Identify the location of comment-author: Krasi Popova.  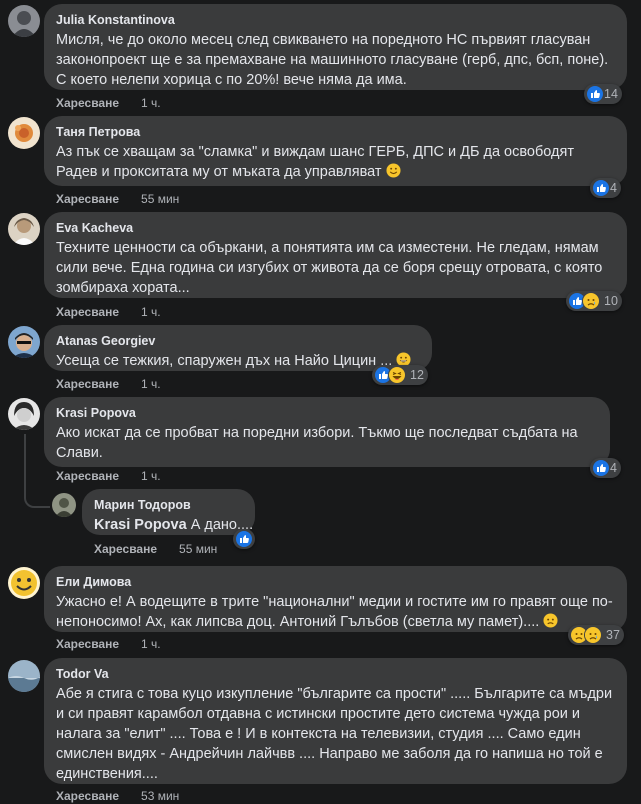
(327, 413).